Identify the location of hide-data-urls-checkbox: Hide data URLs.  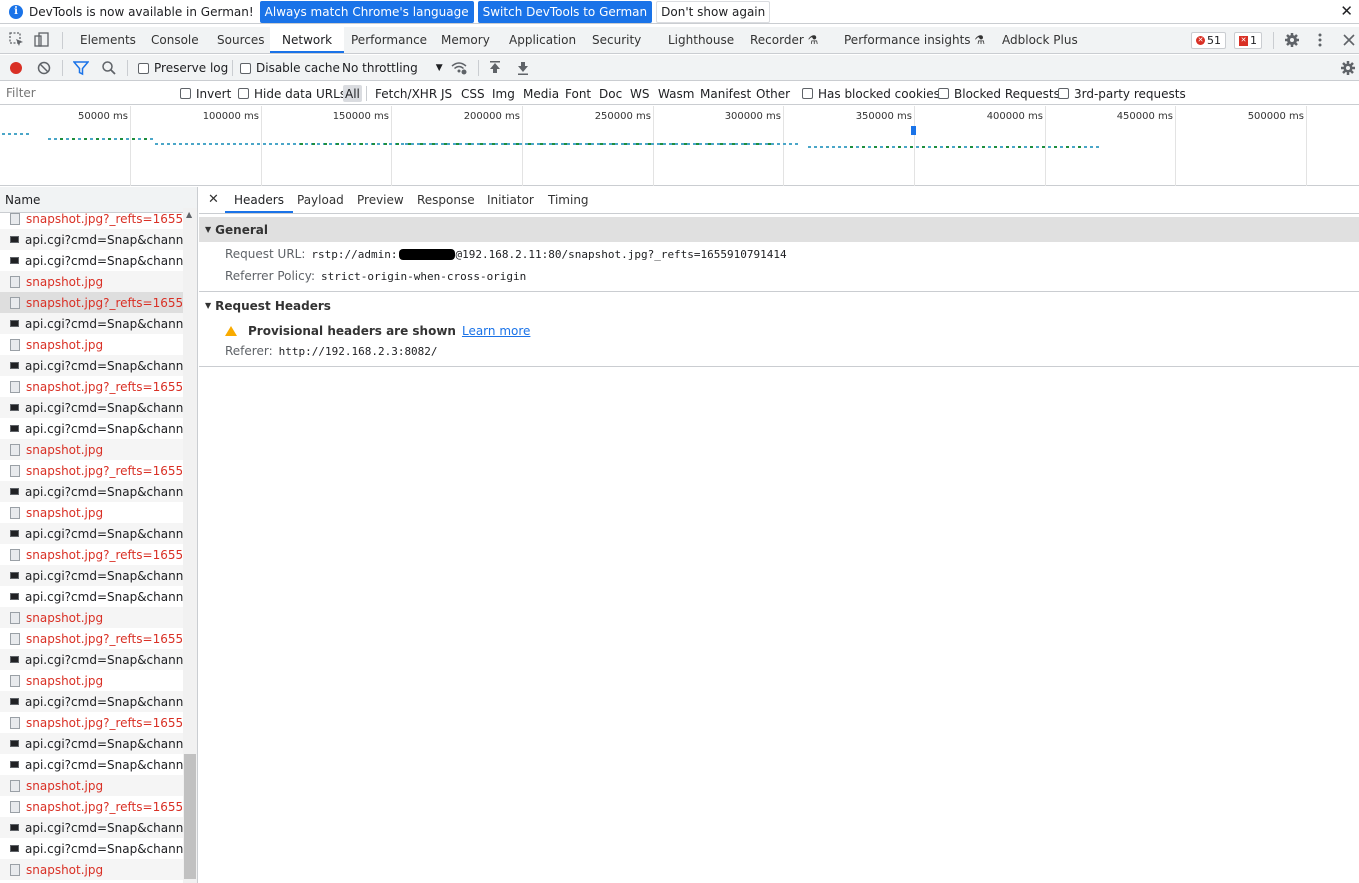
(292, 93).